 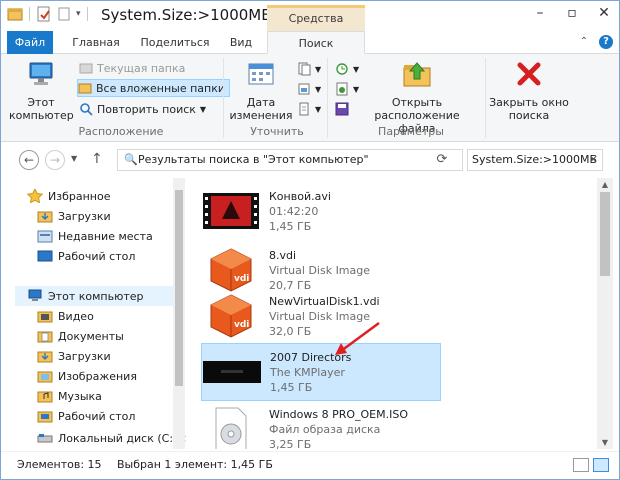 I want to click on nav-scrollbar, so click(x=179, y=313).